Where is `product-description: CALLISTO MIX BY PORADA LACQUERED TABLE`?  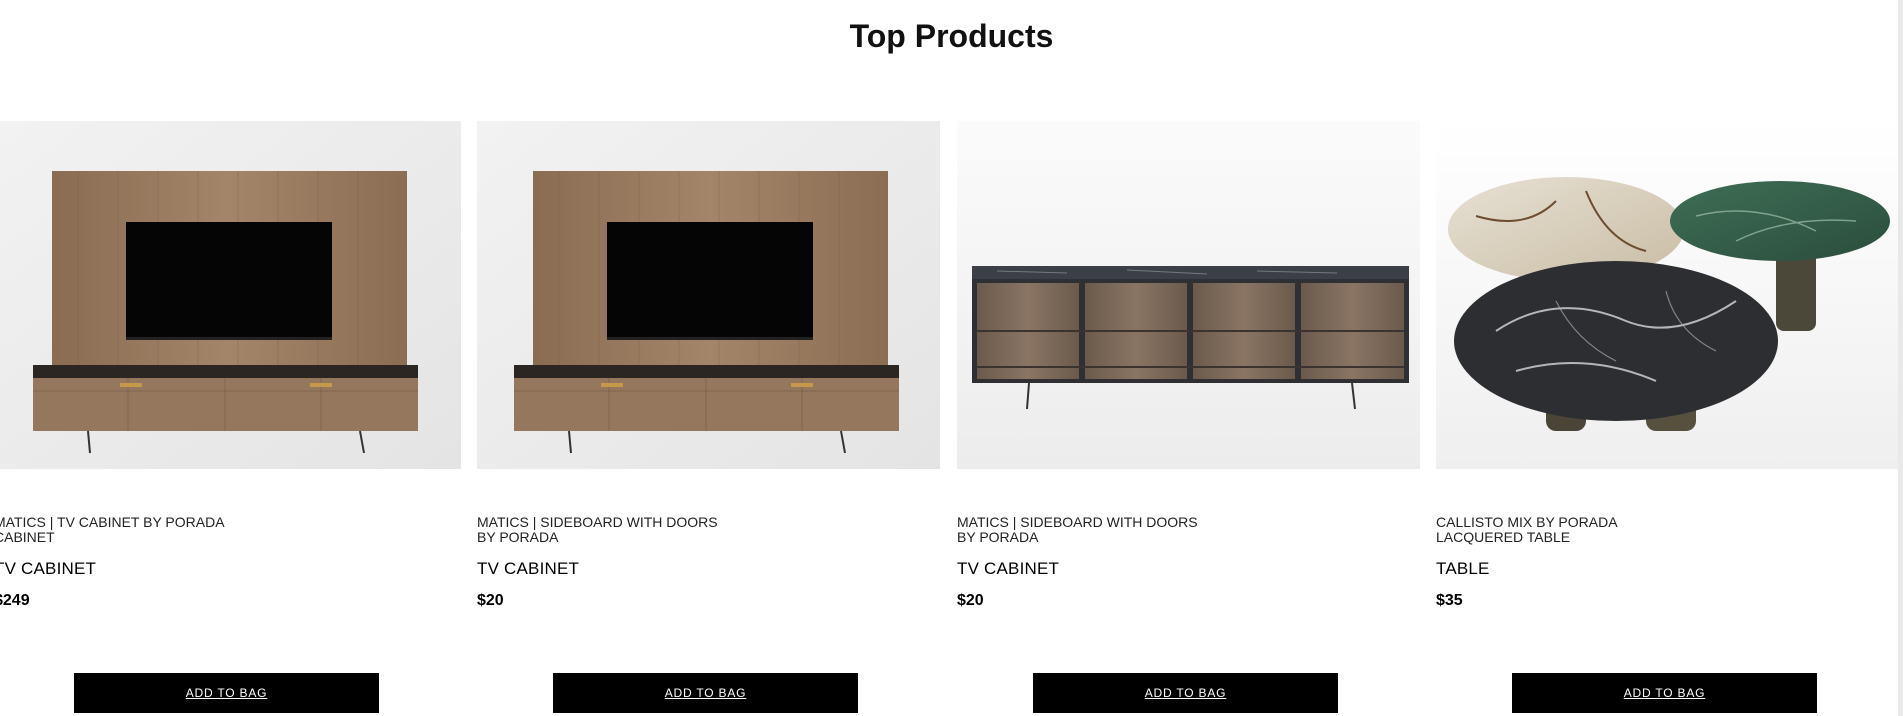
product-description: CALLISTO MIX BY PORADA LACQUERED TABLE is located at coordinates (1571, 530).